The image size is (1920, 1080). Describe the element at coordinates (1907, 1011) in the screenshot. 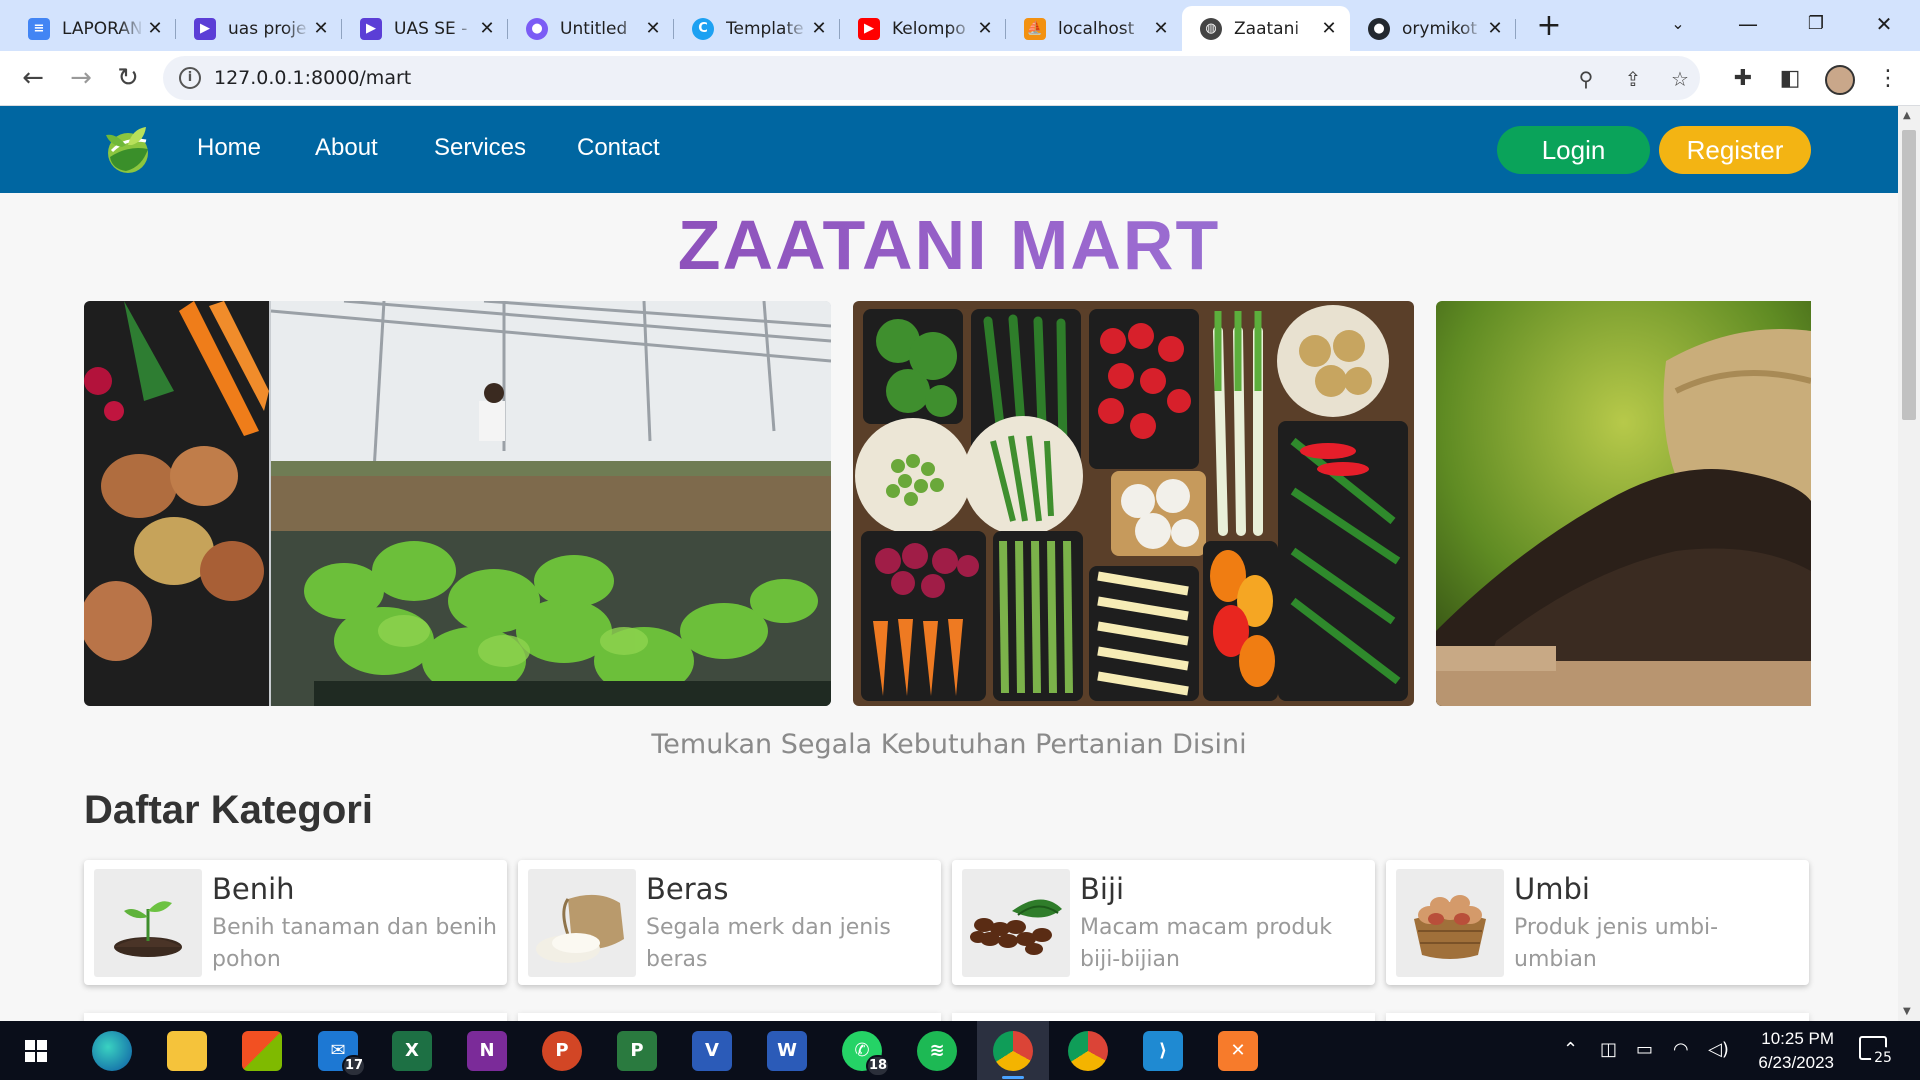

I see `scroll-down-arrow-icon: ▼` at that location.